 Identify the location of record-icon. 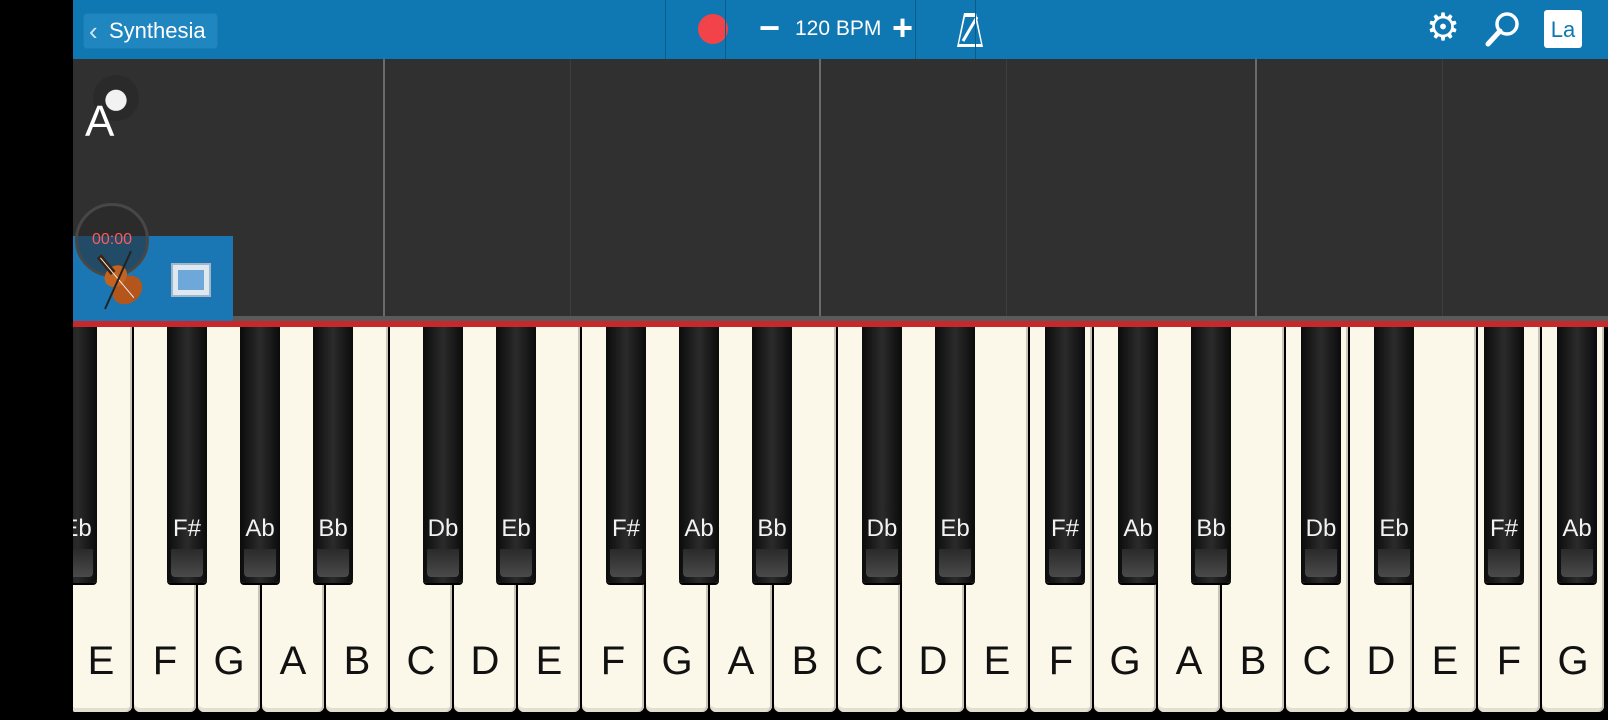
(713, 29).